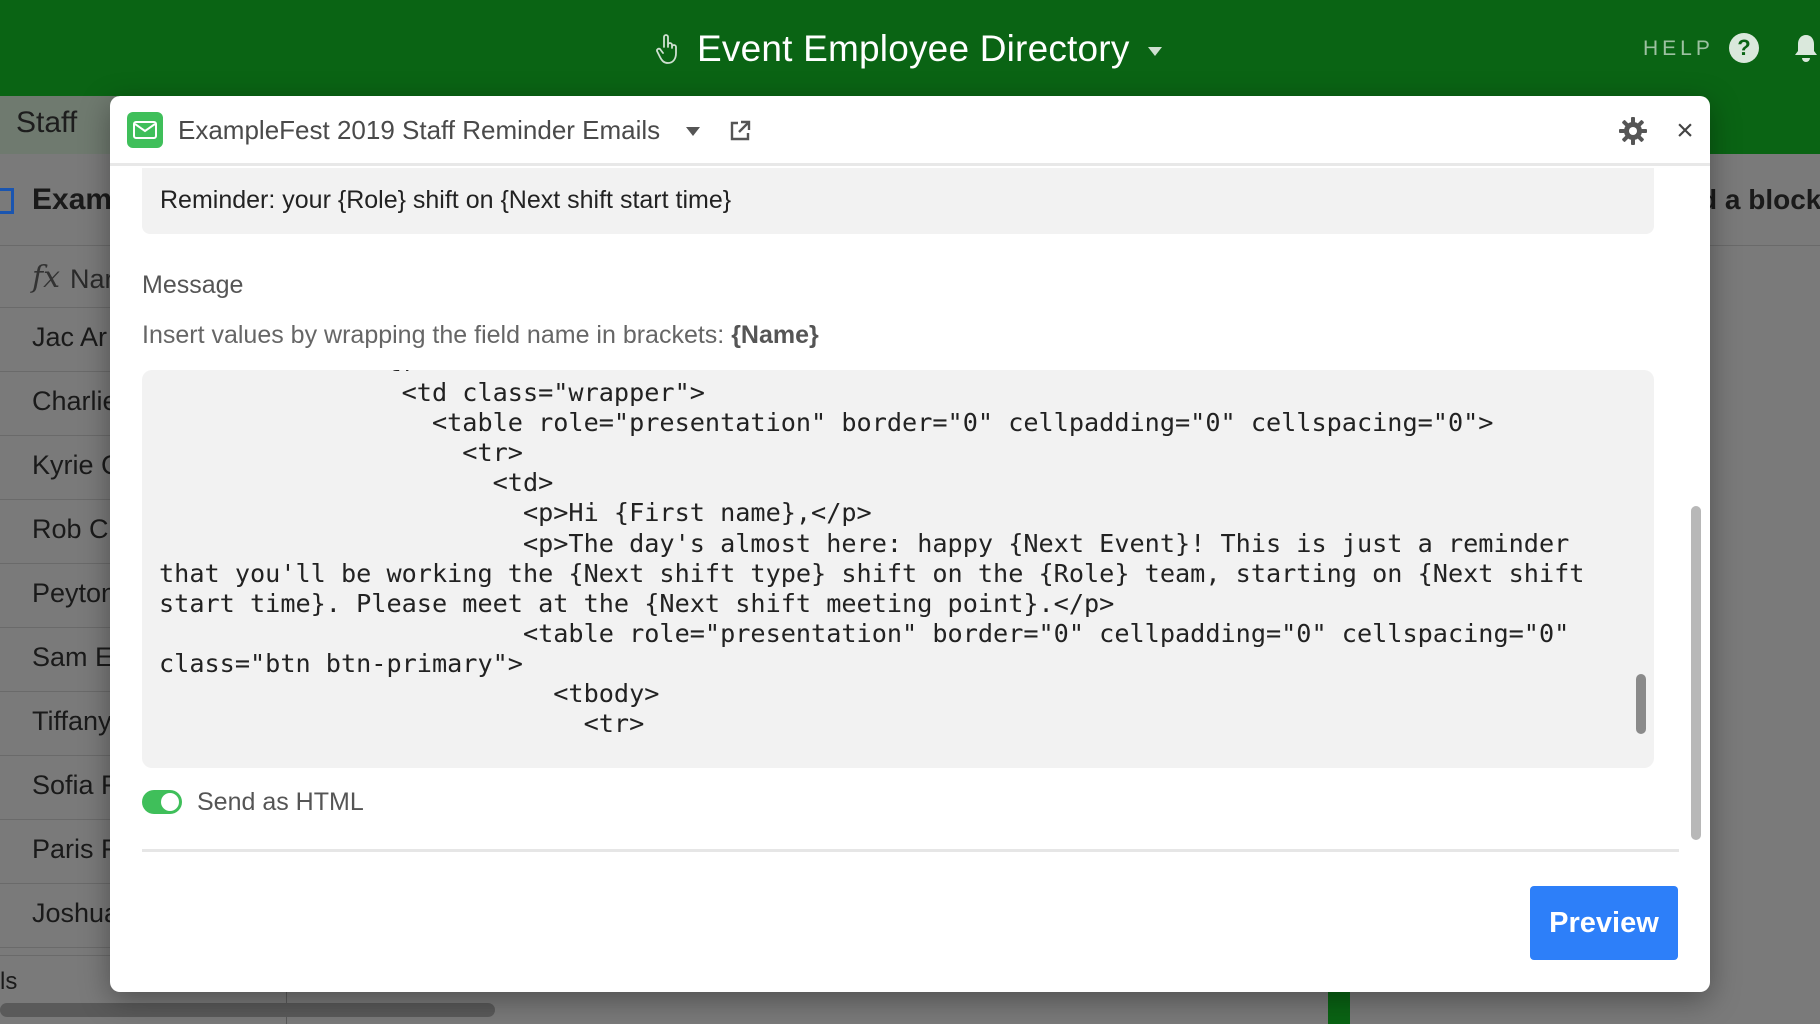 Image resolution: width=1820 pixels, height=1024 pixels. I want to click on table-row: Sam E, so click(59, 660).